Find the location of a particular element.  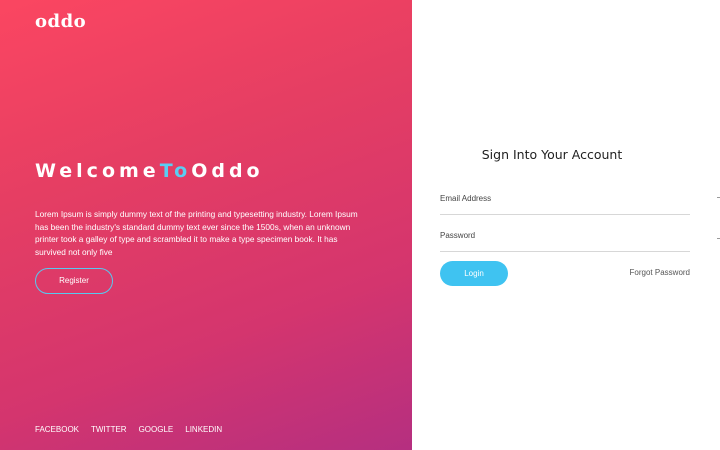

forgot-password-link: Forgot Password is located at coordinates (660, 272).